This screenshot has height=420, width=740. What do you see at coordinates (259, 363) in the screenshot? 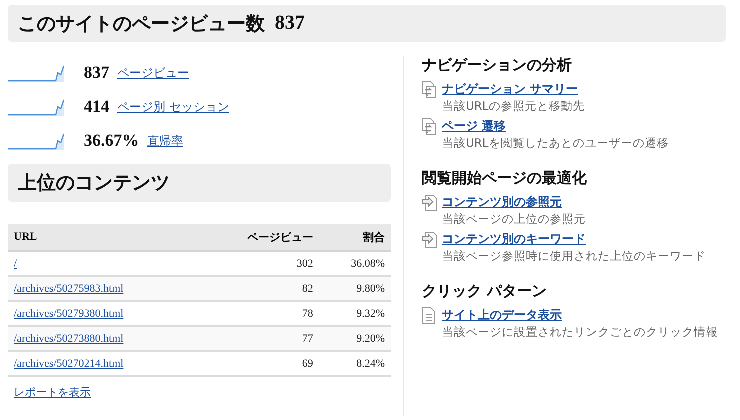
I see `table-cell: 69` at bounding box center [259, 363].